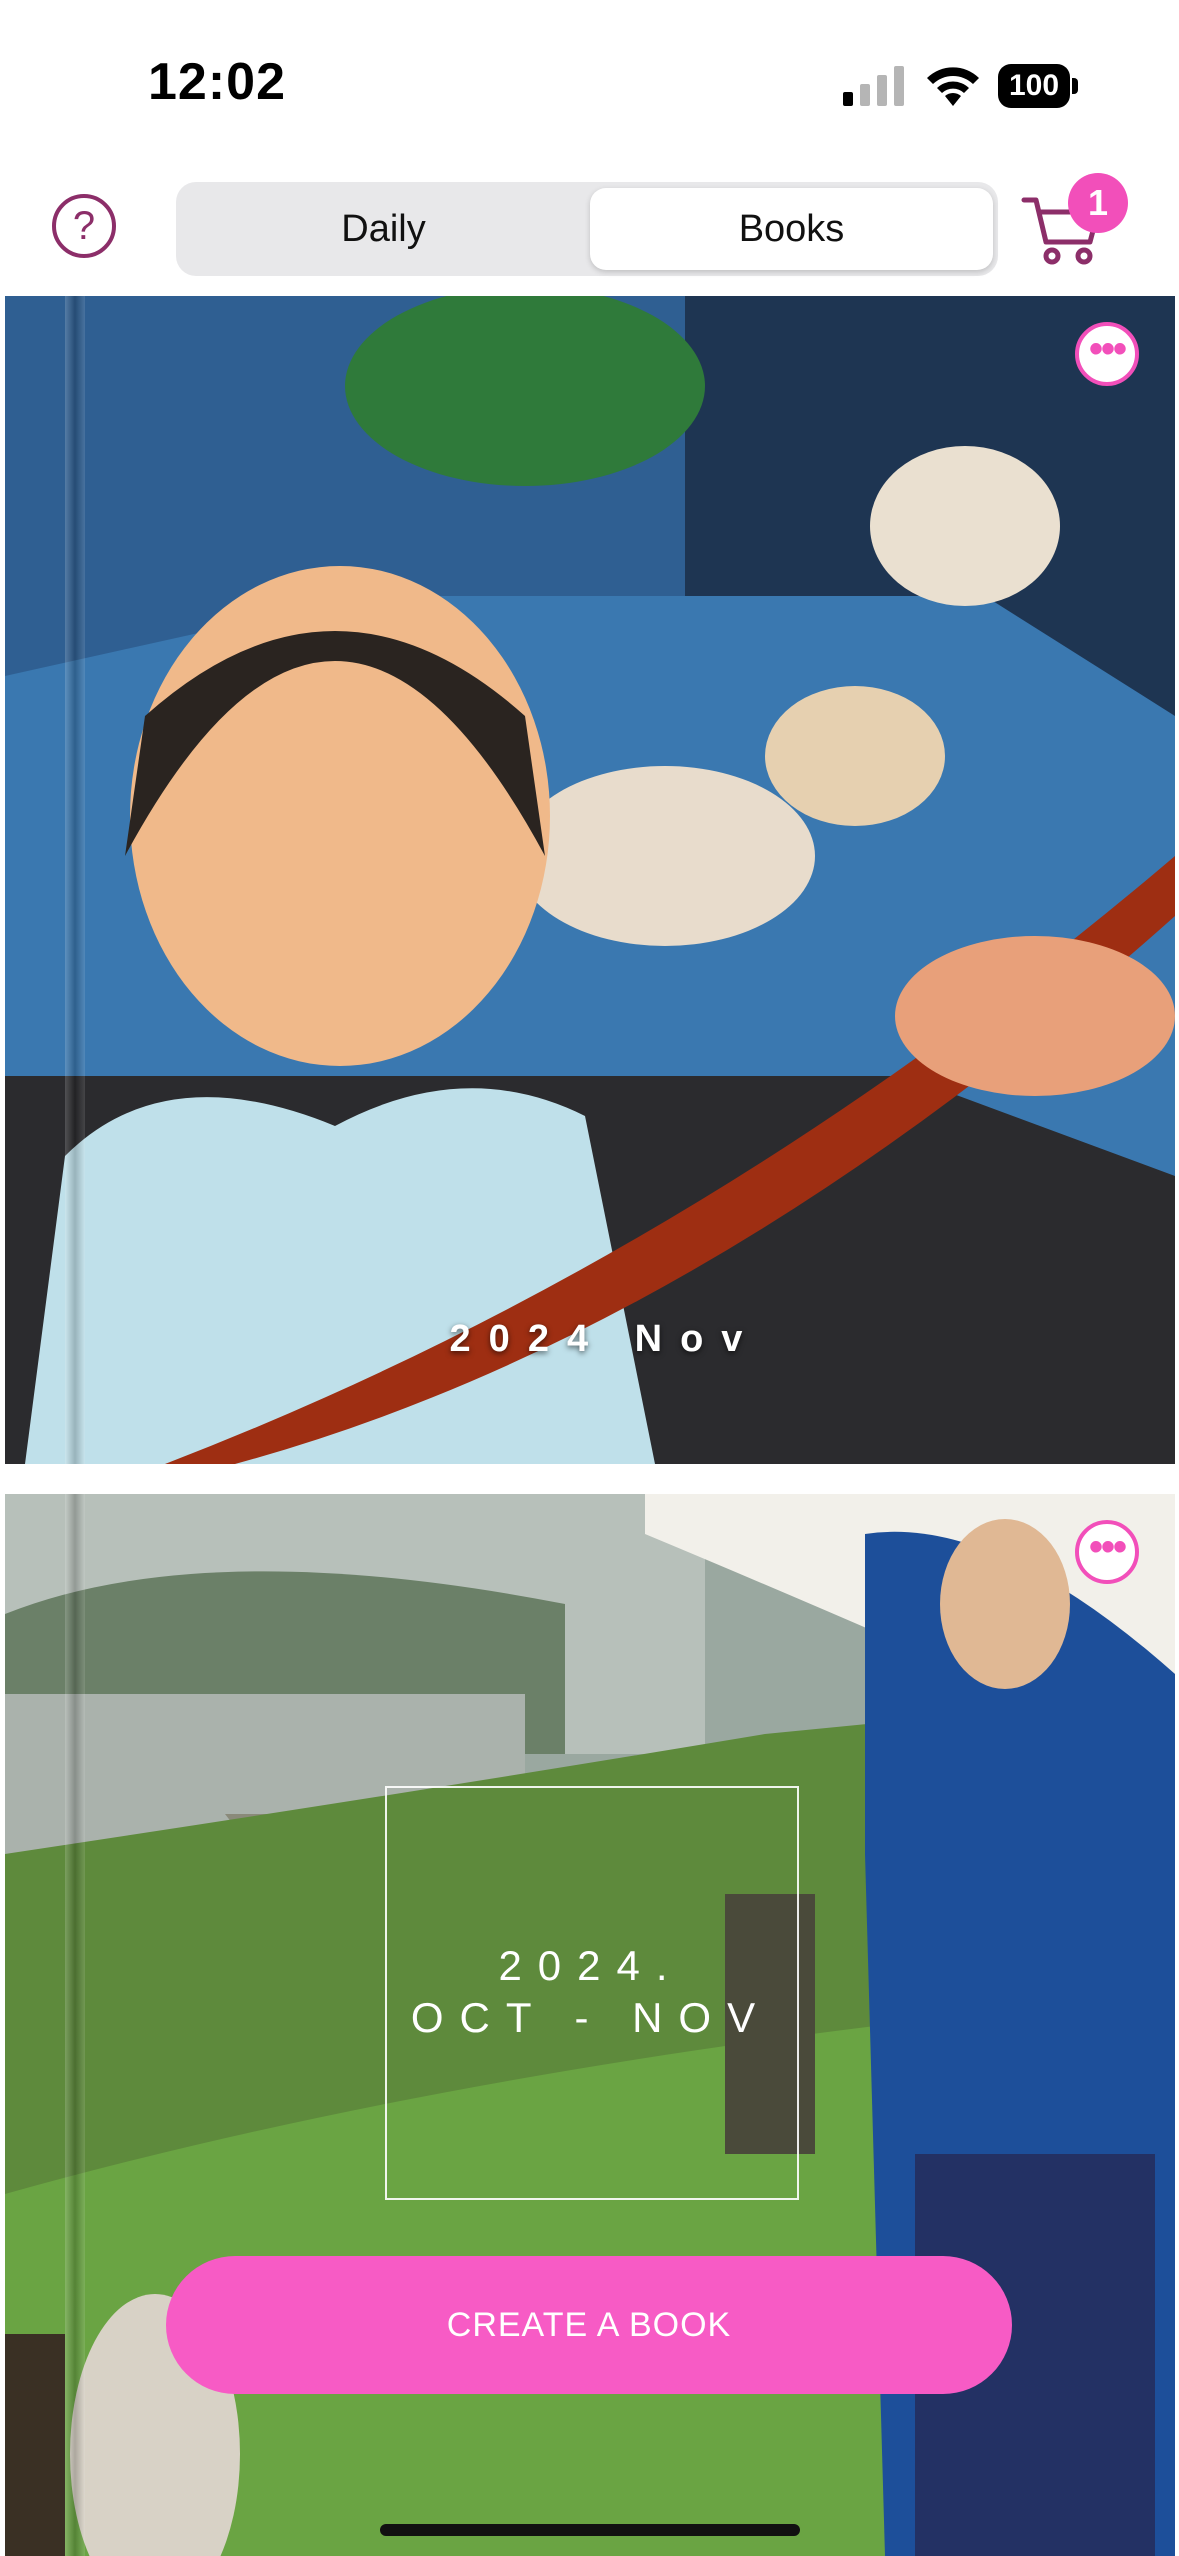 Image resolution: width=1179 pixels, height=2556 pixels. What do you see at coordinates (605, 1339) in the screenshot?
I see `cover-title: 2024 Nov` at bounding box center [605, 1339].